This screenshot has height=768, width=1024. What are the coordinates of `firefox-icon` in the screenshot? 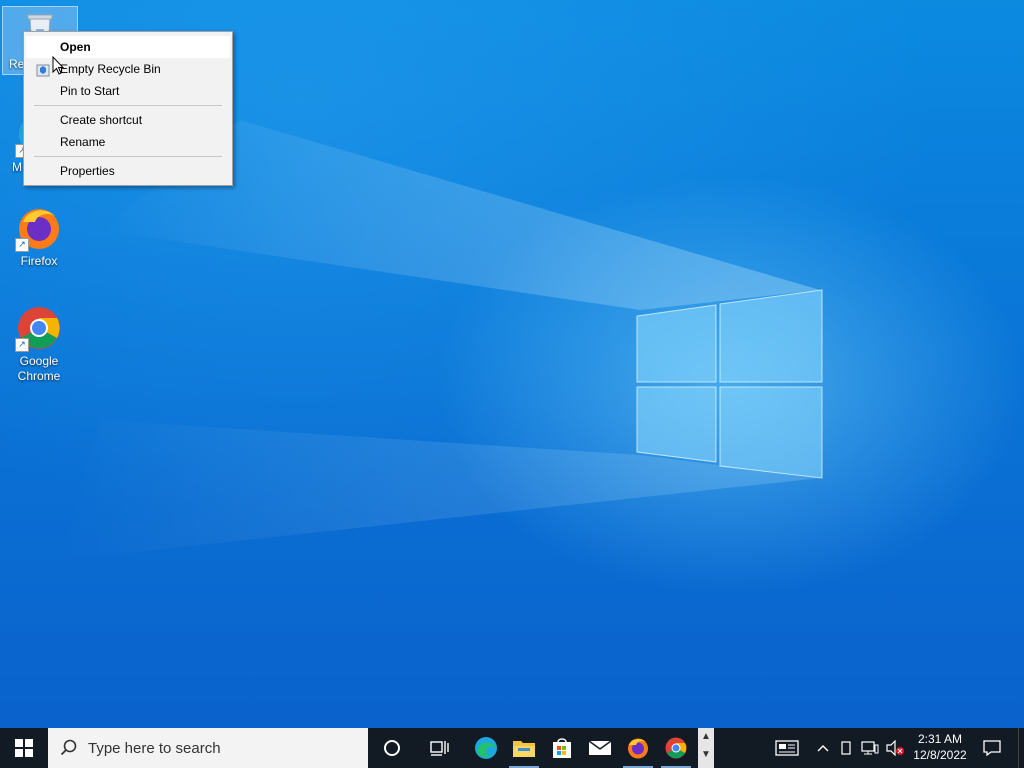 It's located at (638, 748).